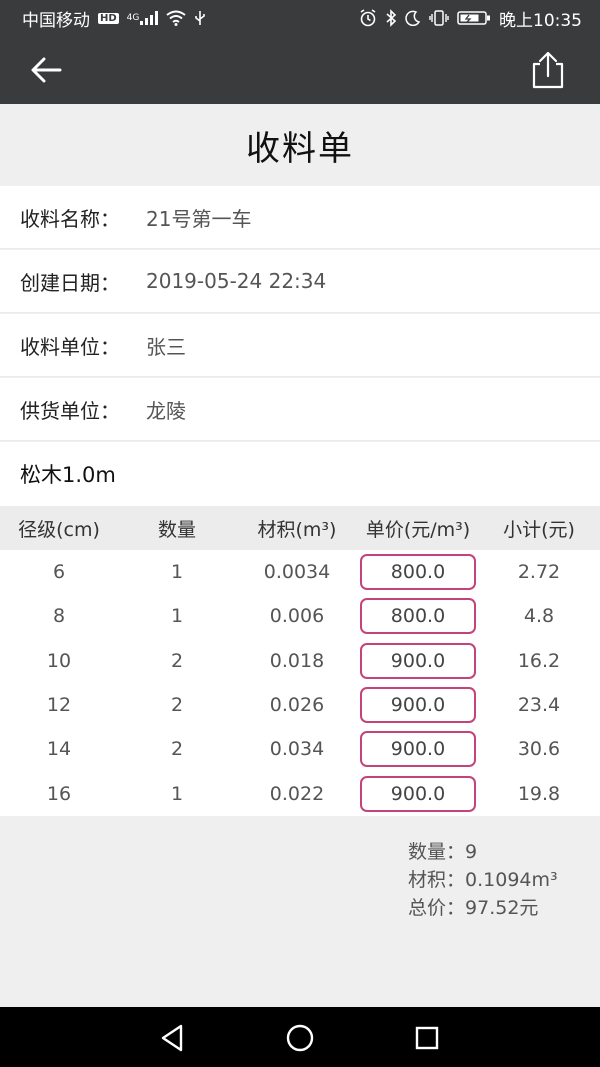  I want to click on nav-recents-button, so click(427, 1038).